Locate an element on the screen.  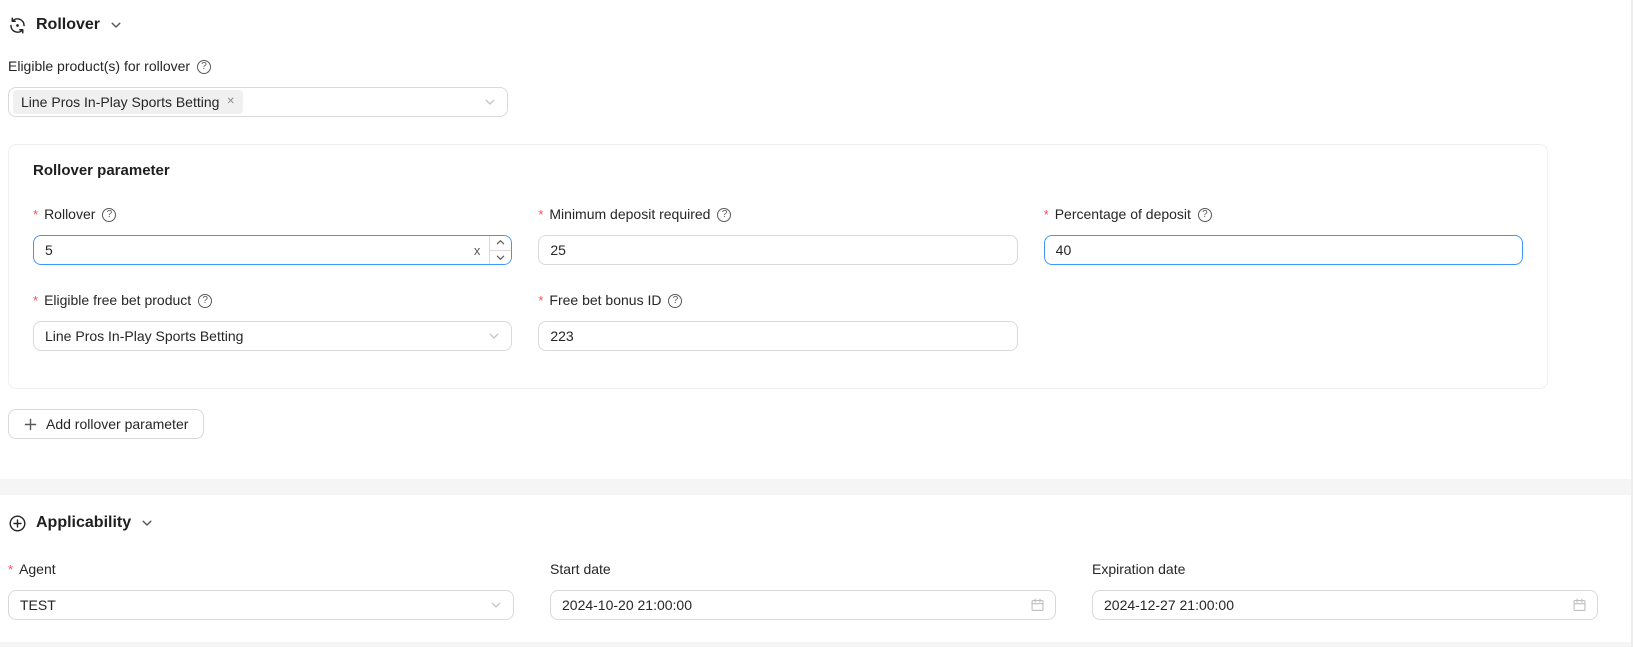
agent-field: * Agent TEST is located at coordinates (261, 590).